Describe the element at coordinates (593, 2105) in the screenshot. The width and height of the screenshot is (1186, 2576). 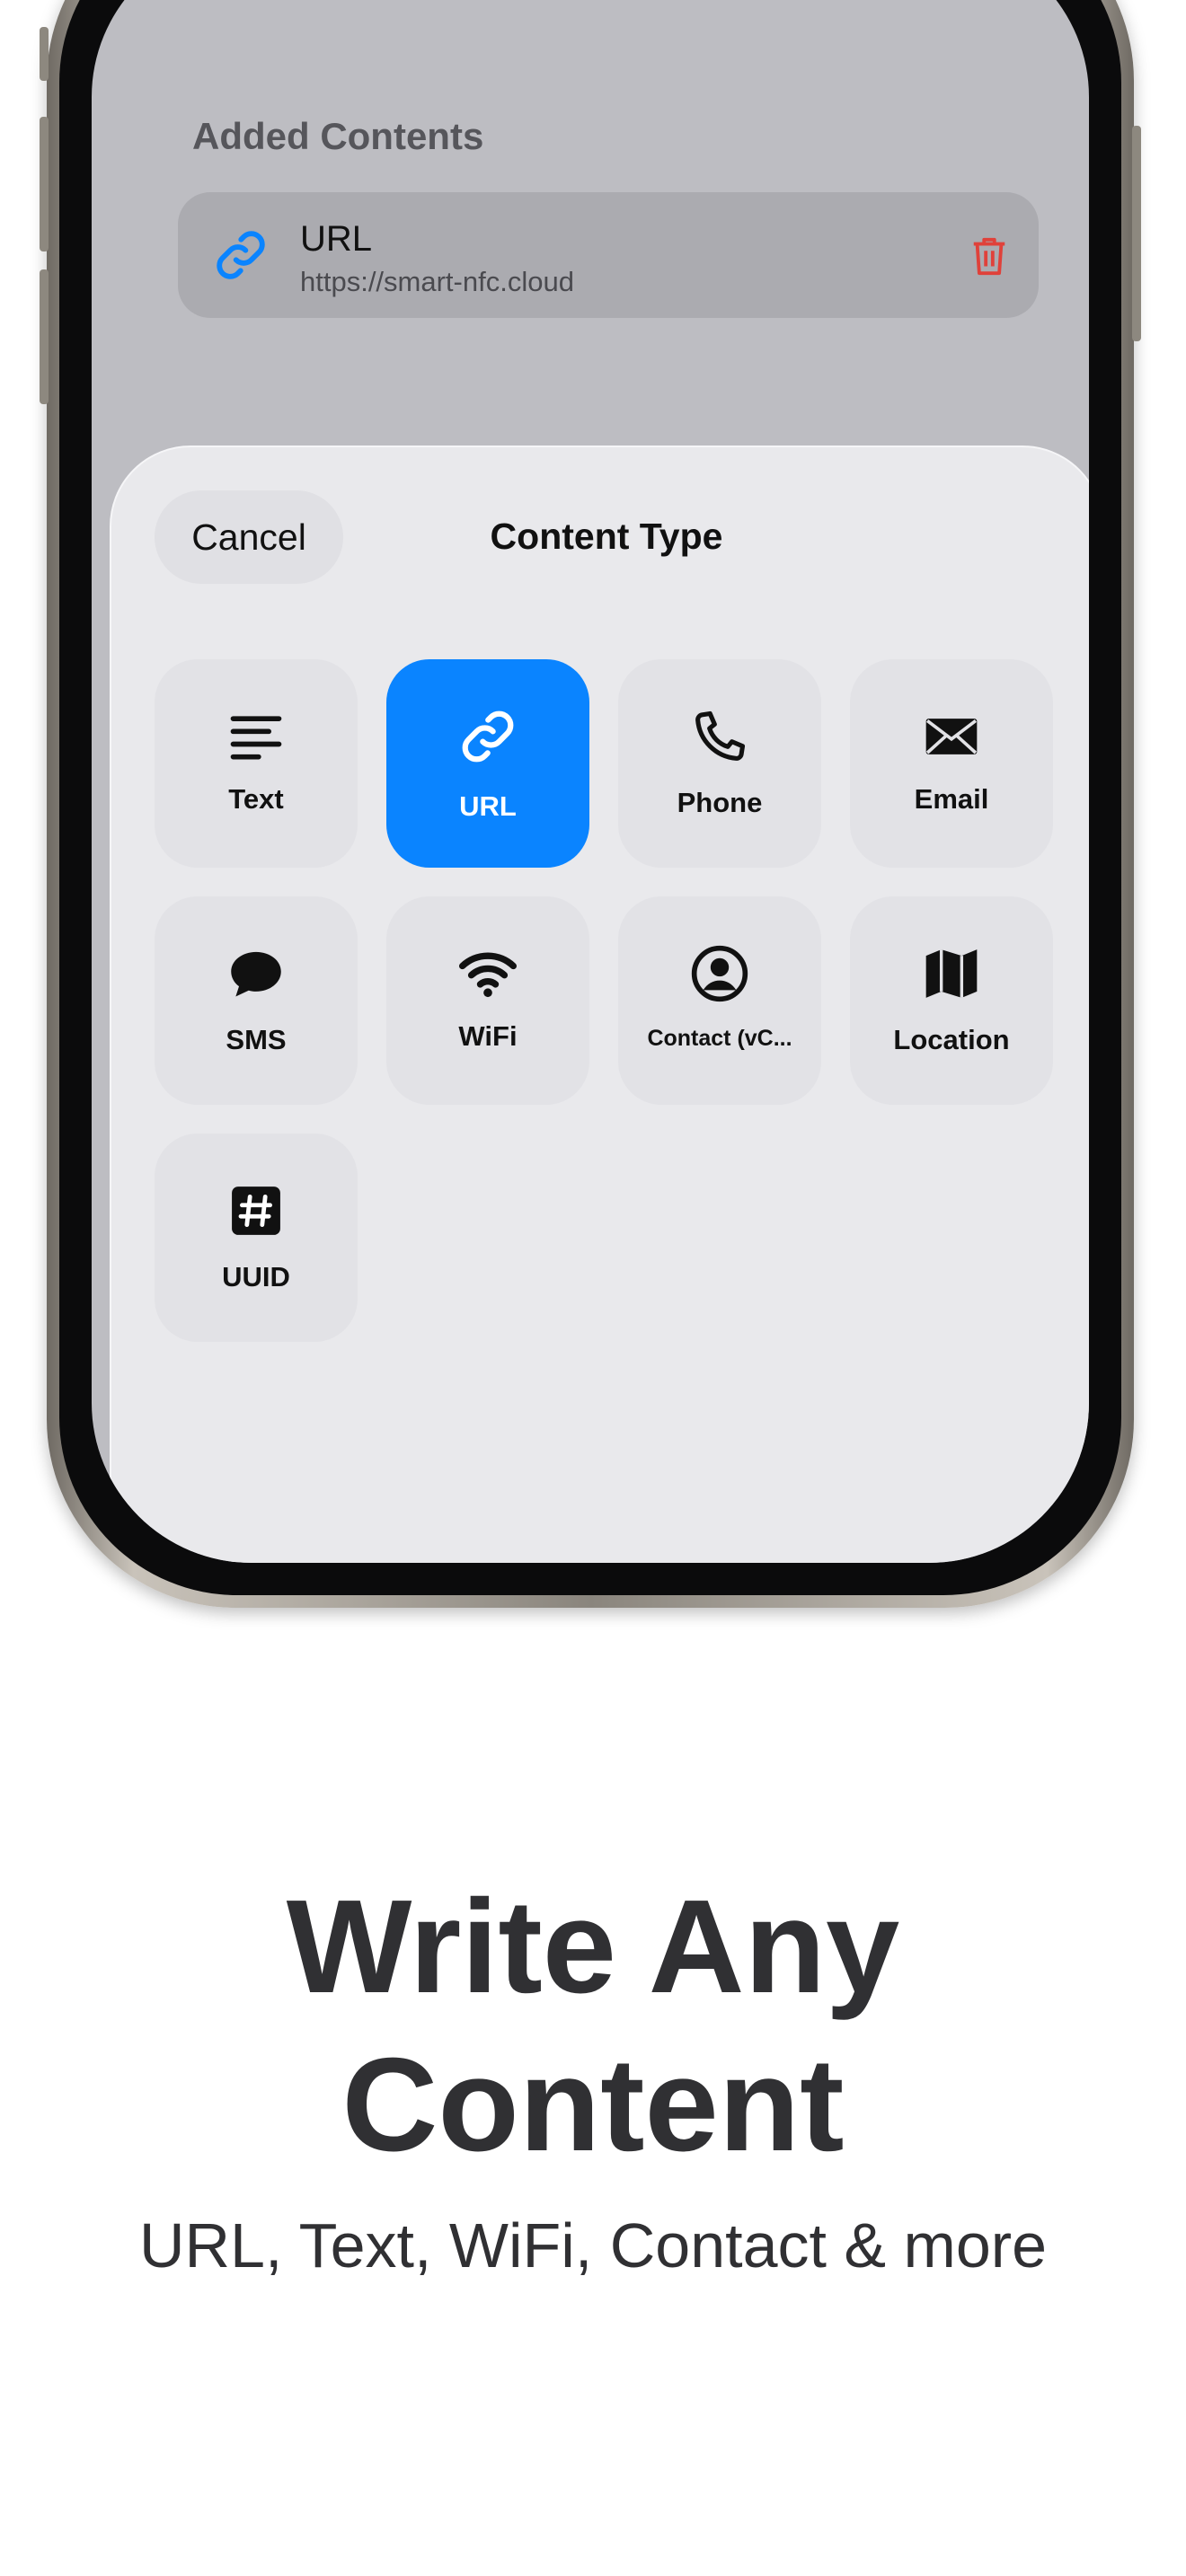
I see `promo-headline-line2: Content` at that location.